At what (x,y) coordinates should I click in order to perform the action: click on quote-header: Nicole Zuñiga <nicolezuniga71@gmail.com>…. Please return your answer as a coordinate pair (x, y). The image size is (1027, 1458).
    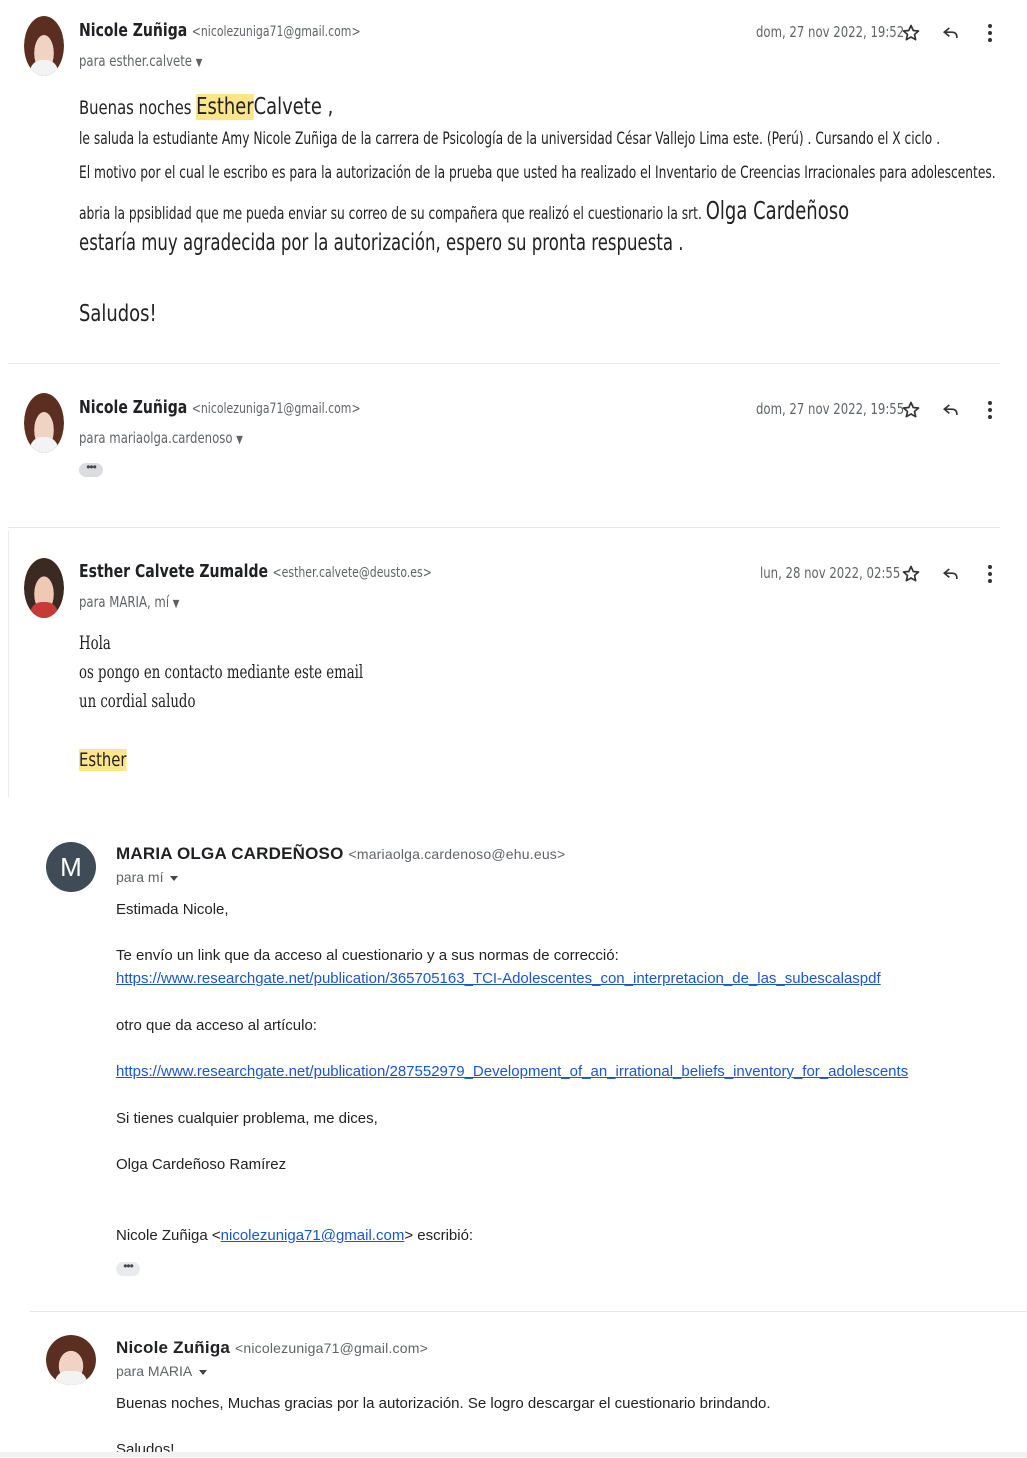
    Looking at the image, I should click on (294, 1235).